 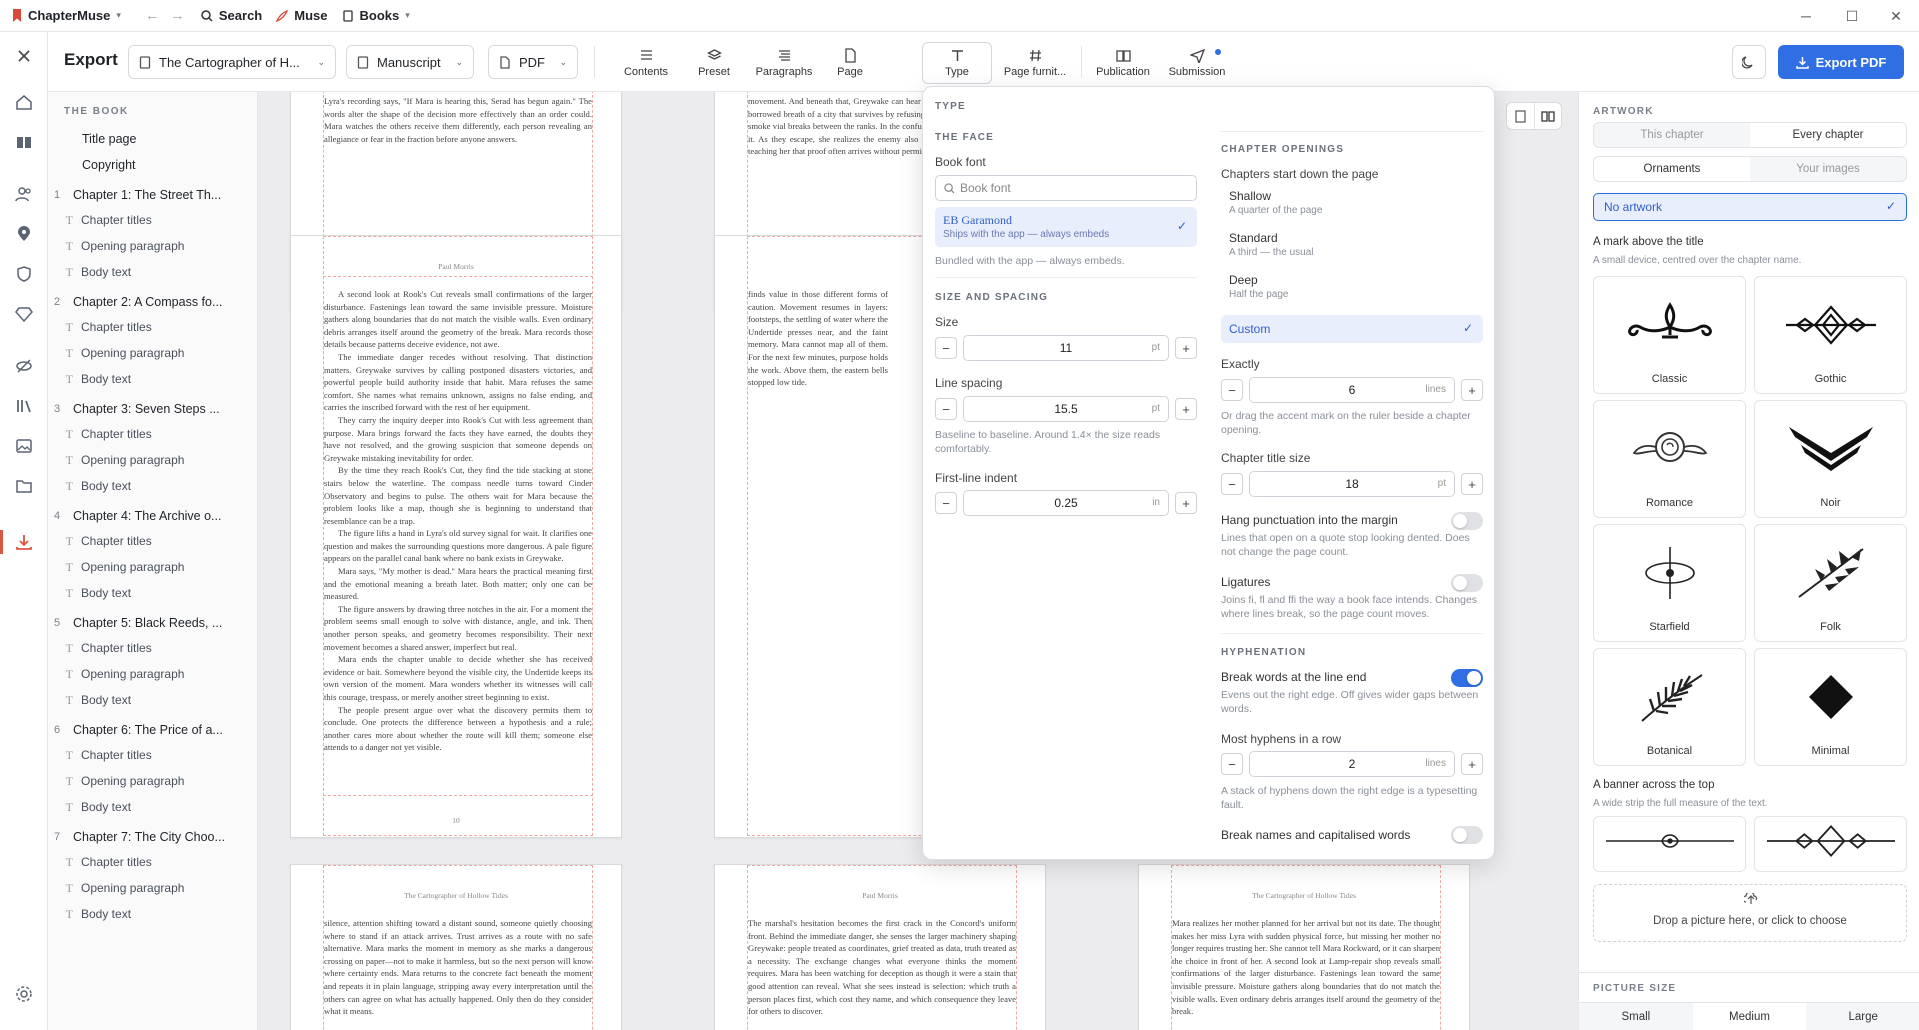 I want to click on export-pdf-button: Export PDF, so click(x=1841, y=62).